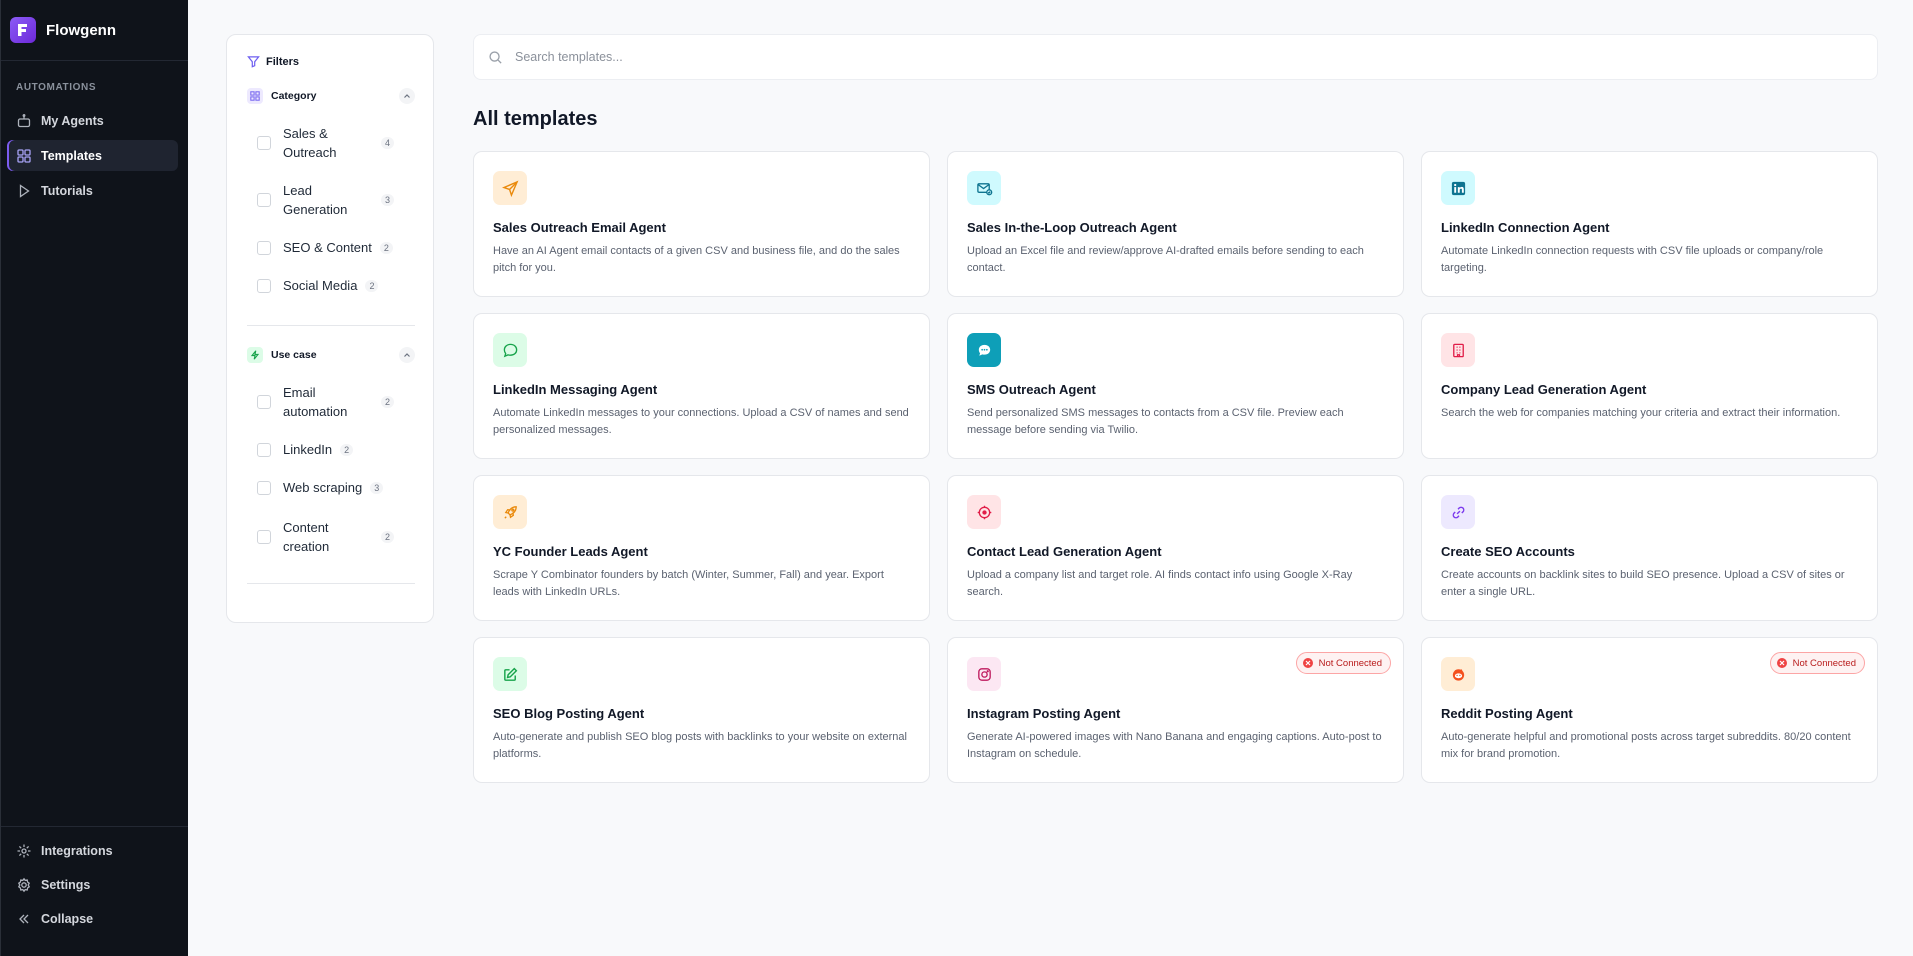 The height and width of the screenshot is (956, 1913). Describe the element at coordinates (24, 155) in the screenshot. I see `grid-icon` at that location.